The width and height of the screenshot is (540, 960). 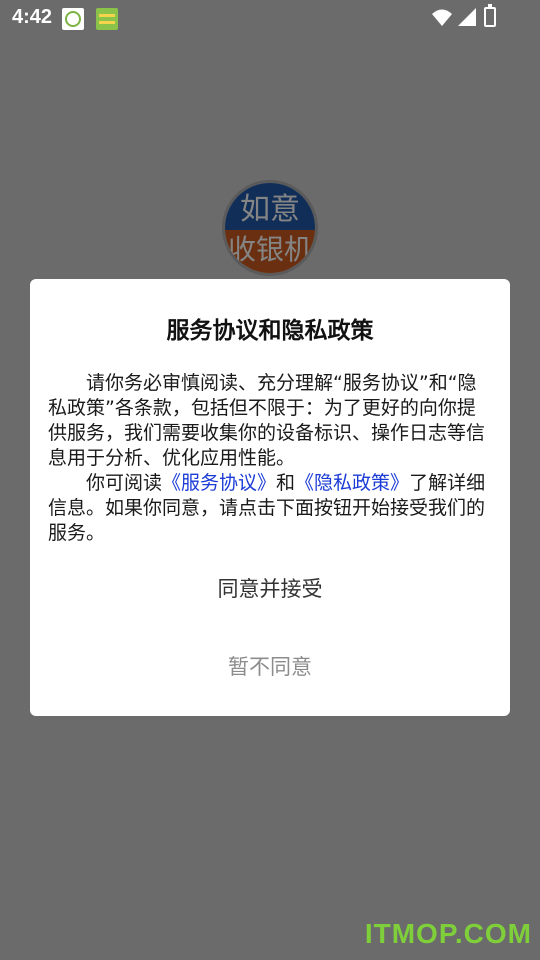 I want to click on service-agreement-link: 《服务协议》, so click(x=219, y=483).